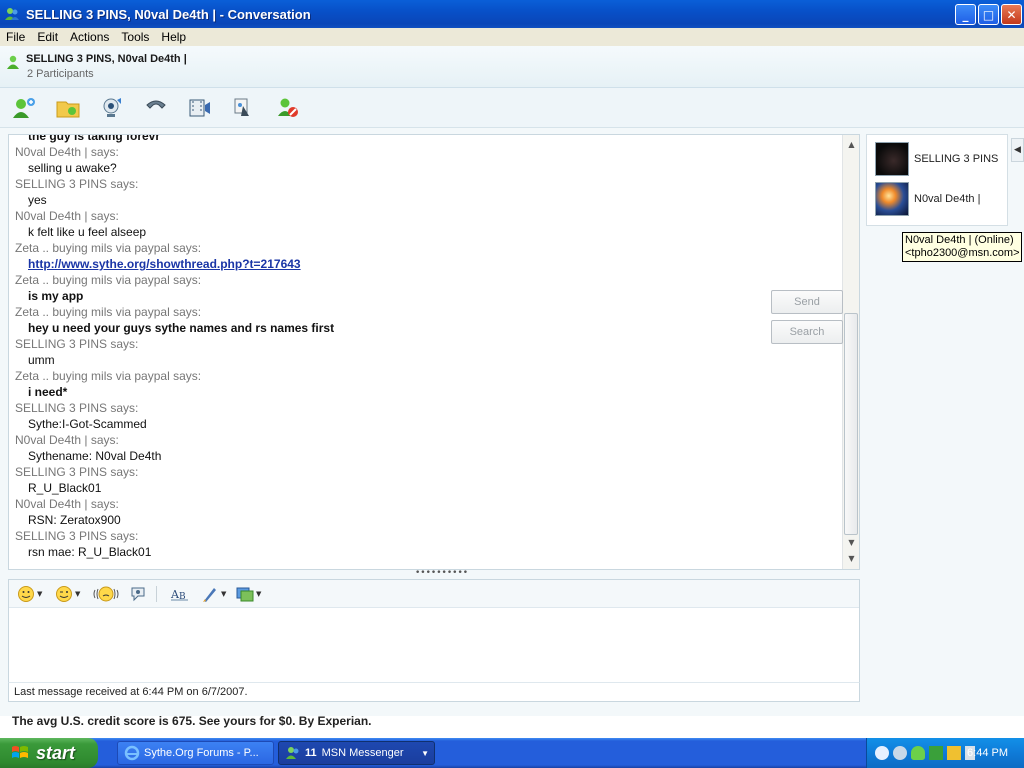 The image size is (1024, 768). What do you see at coordinates (87, 232) in the screenshot?
I see `message-text: k felt like u feel alseep` at bounding box center [87, 232].